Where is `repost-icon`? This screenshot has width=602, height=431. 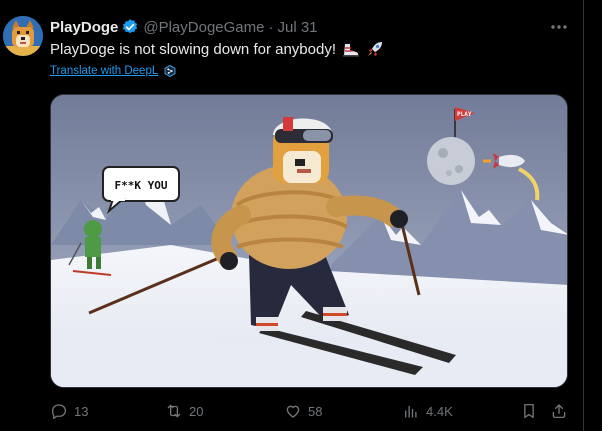
repost-icon is located at coordinates (174, 411).